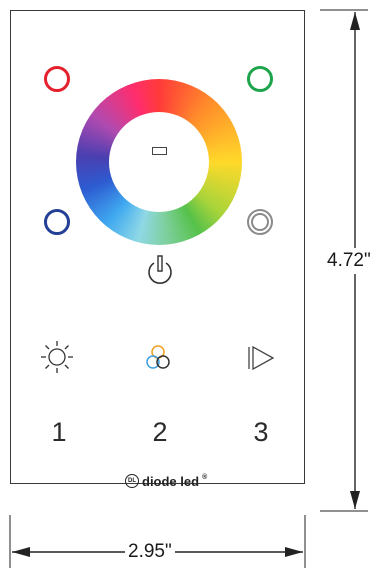  What do you see at coordinates (160, 432) in the screenshot?
I see `zone-2-button: 2` at bounding box center [160, 432].